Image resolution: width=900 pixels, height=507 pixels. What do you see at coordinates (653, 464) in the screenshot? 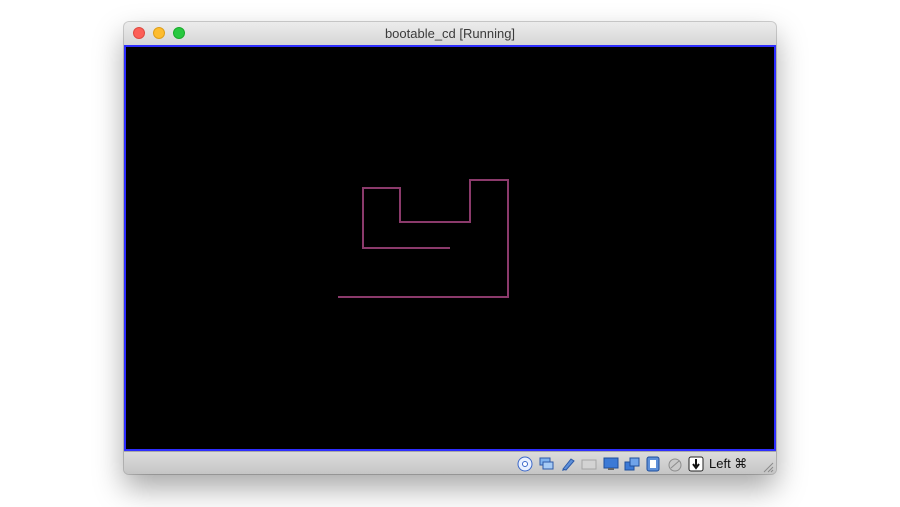
I see `cpu-icon` at bounding box center [653, 464].